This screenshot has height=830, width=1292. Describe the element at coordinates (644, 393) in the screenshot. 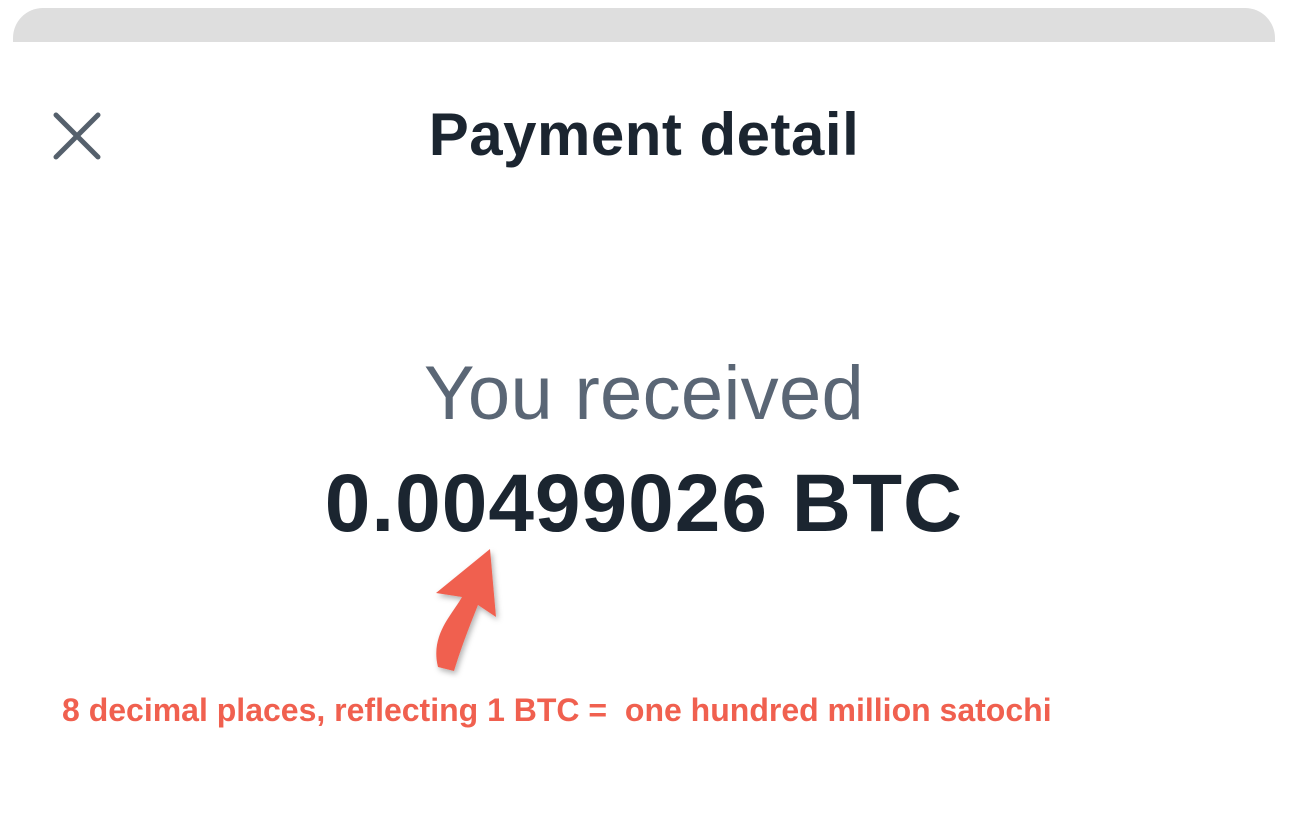

I see `received-label: You received` at that location.